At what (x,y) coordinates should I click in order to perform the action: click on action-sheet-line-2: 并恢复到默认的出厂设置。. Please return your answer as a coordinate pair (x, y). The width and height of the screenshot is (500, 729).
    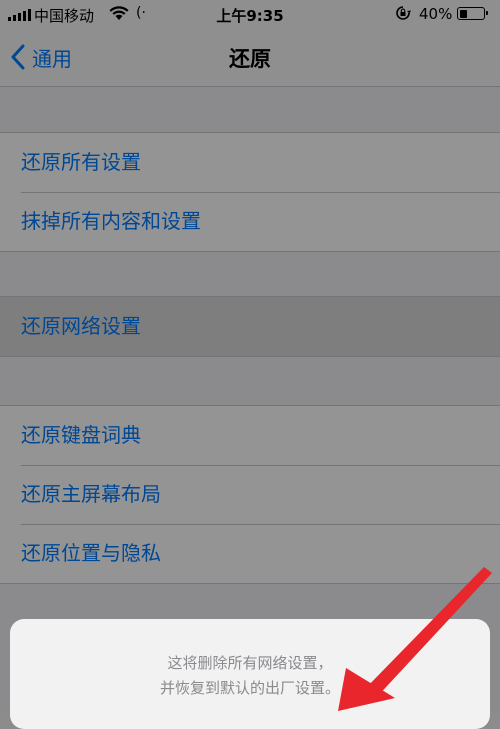
    Looking at the image, I should click on (249, 688).